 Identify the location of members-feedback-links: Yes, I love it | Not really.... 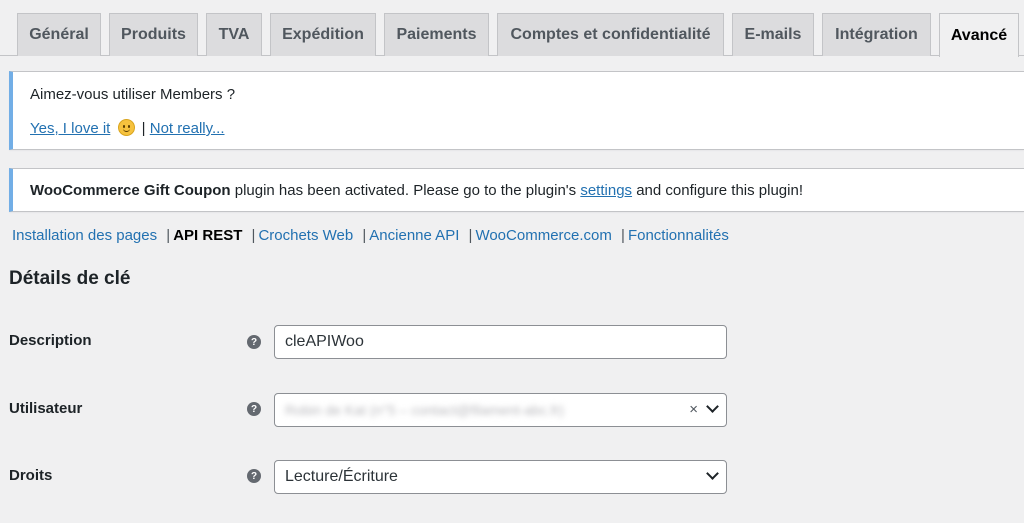
(127, 128).